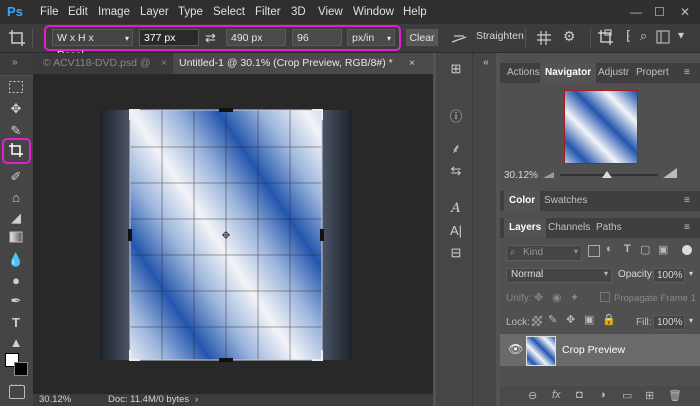  I want to click on paragraph-icon: A|, so click(456, 231).